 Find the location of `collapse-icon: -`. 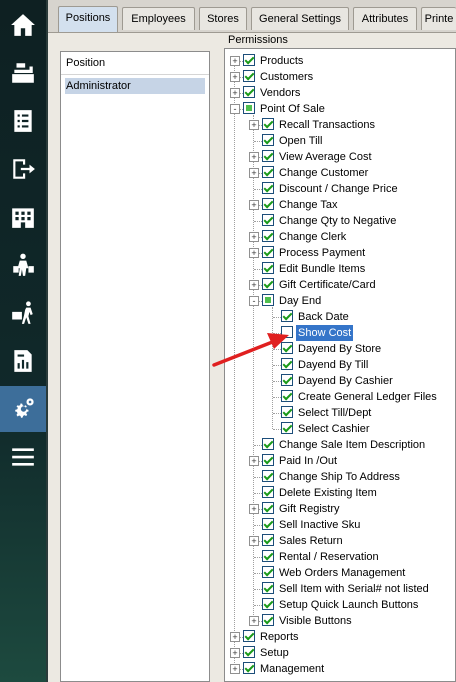

collapse-icon: - is located at coordinates (254, 301).